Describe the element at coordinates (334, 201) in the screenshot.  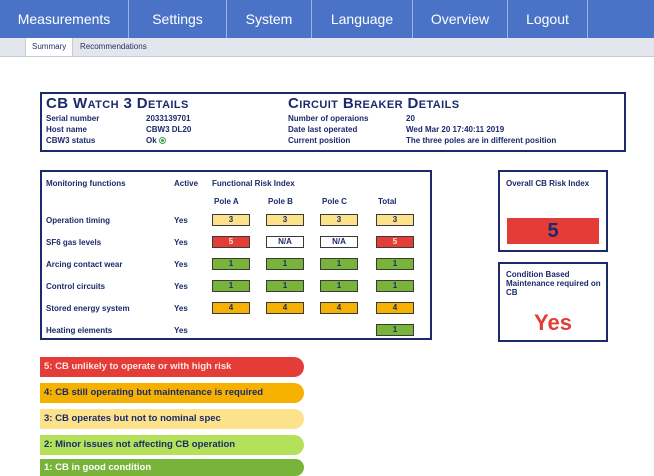
I see `pole-c-header: Pole C` at that location.